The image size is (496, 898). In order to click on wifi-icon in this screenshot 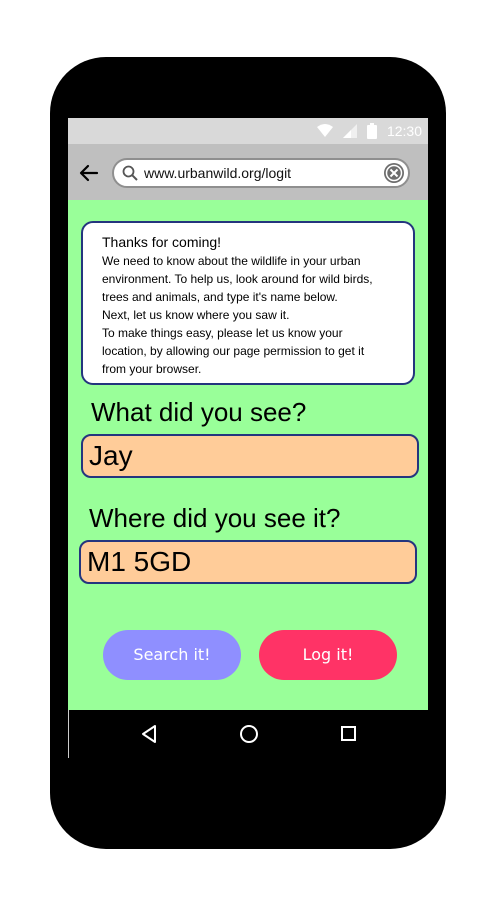, I will do `click(324, 131)`.